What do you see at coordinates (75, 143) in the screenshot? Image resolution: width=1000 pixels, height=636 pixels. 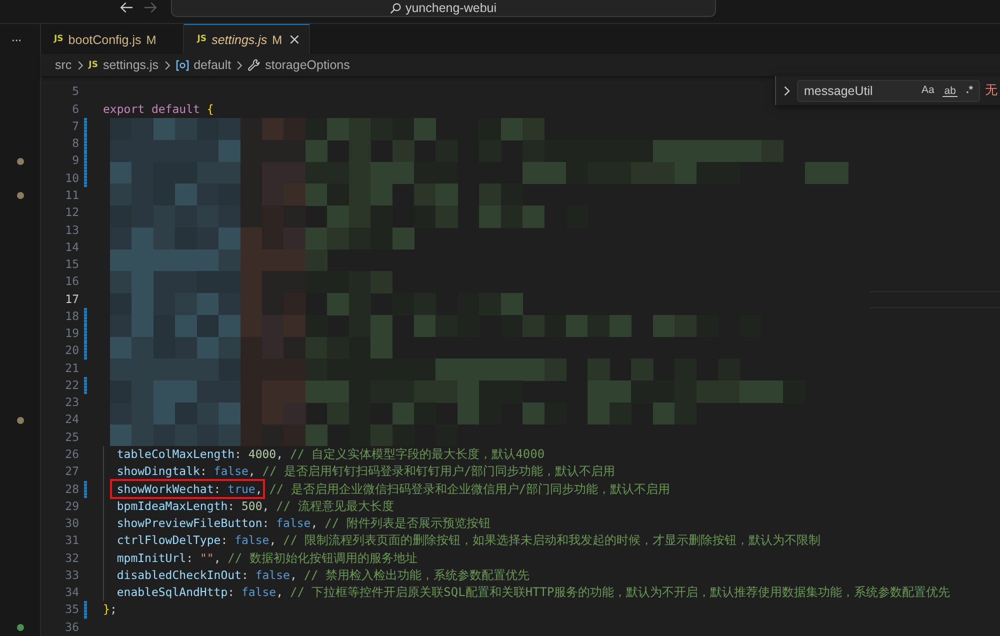 I see `line-number: 8` at bounding box center [75, 143].